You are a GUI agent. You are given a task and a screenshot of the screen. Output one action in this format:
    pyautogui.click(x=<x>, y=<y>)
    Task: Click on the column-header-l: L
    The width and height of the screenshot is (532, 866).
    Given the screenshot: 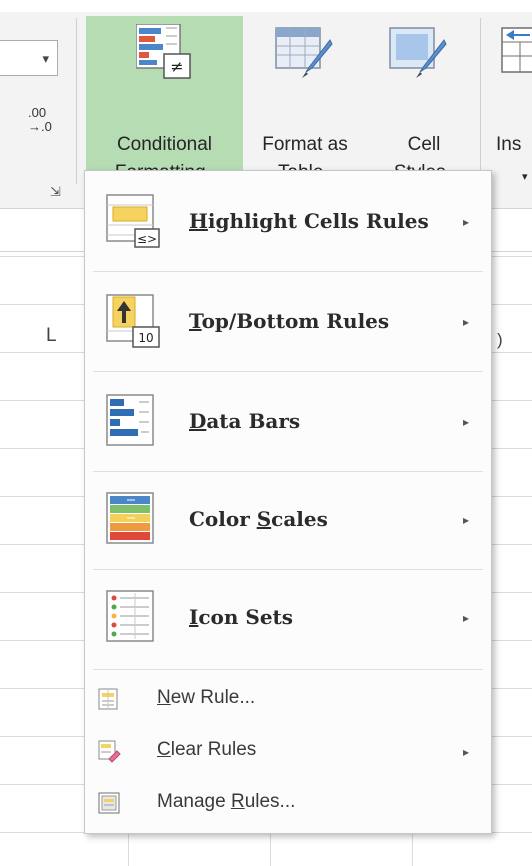 What is the action you would take?
    pyautogui.click(x=51, y=336)
    